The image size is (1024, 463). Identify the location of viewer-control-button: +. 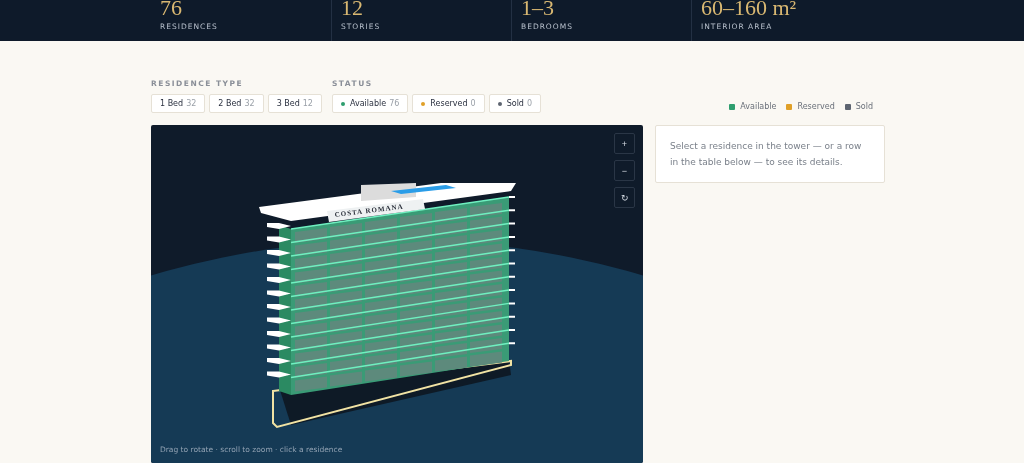
(624, 143).